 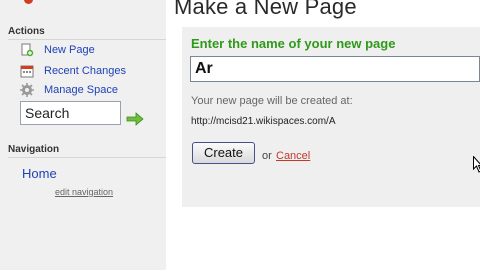 I want to click on sidebar-item-label: Recent Changes, so click(x=85, y=71).